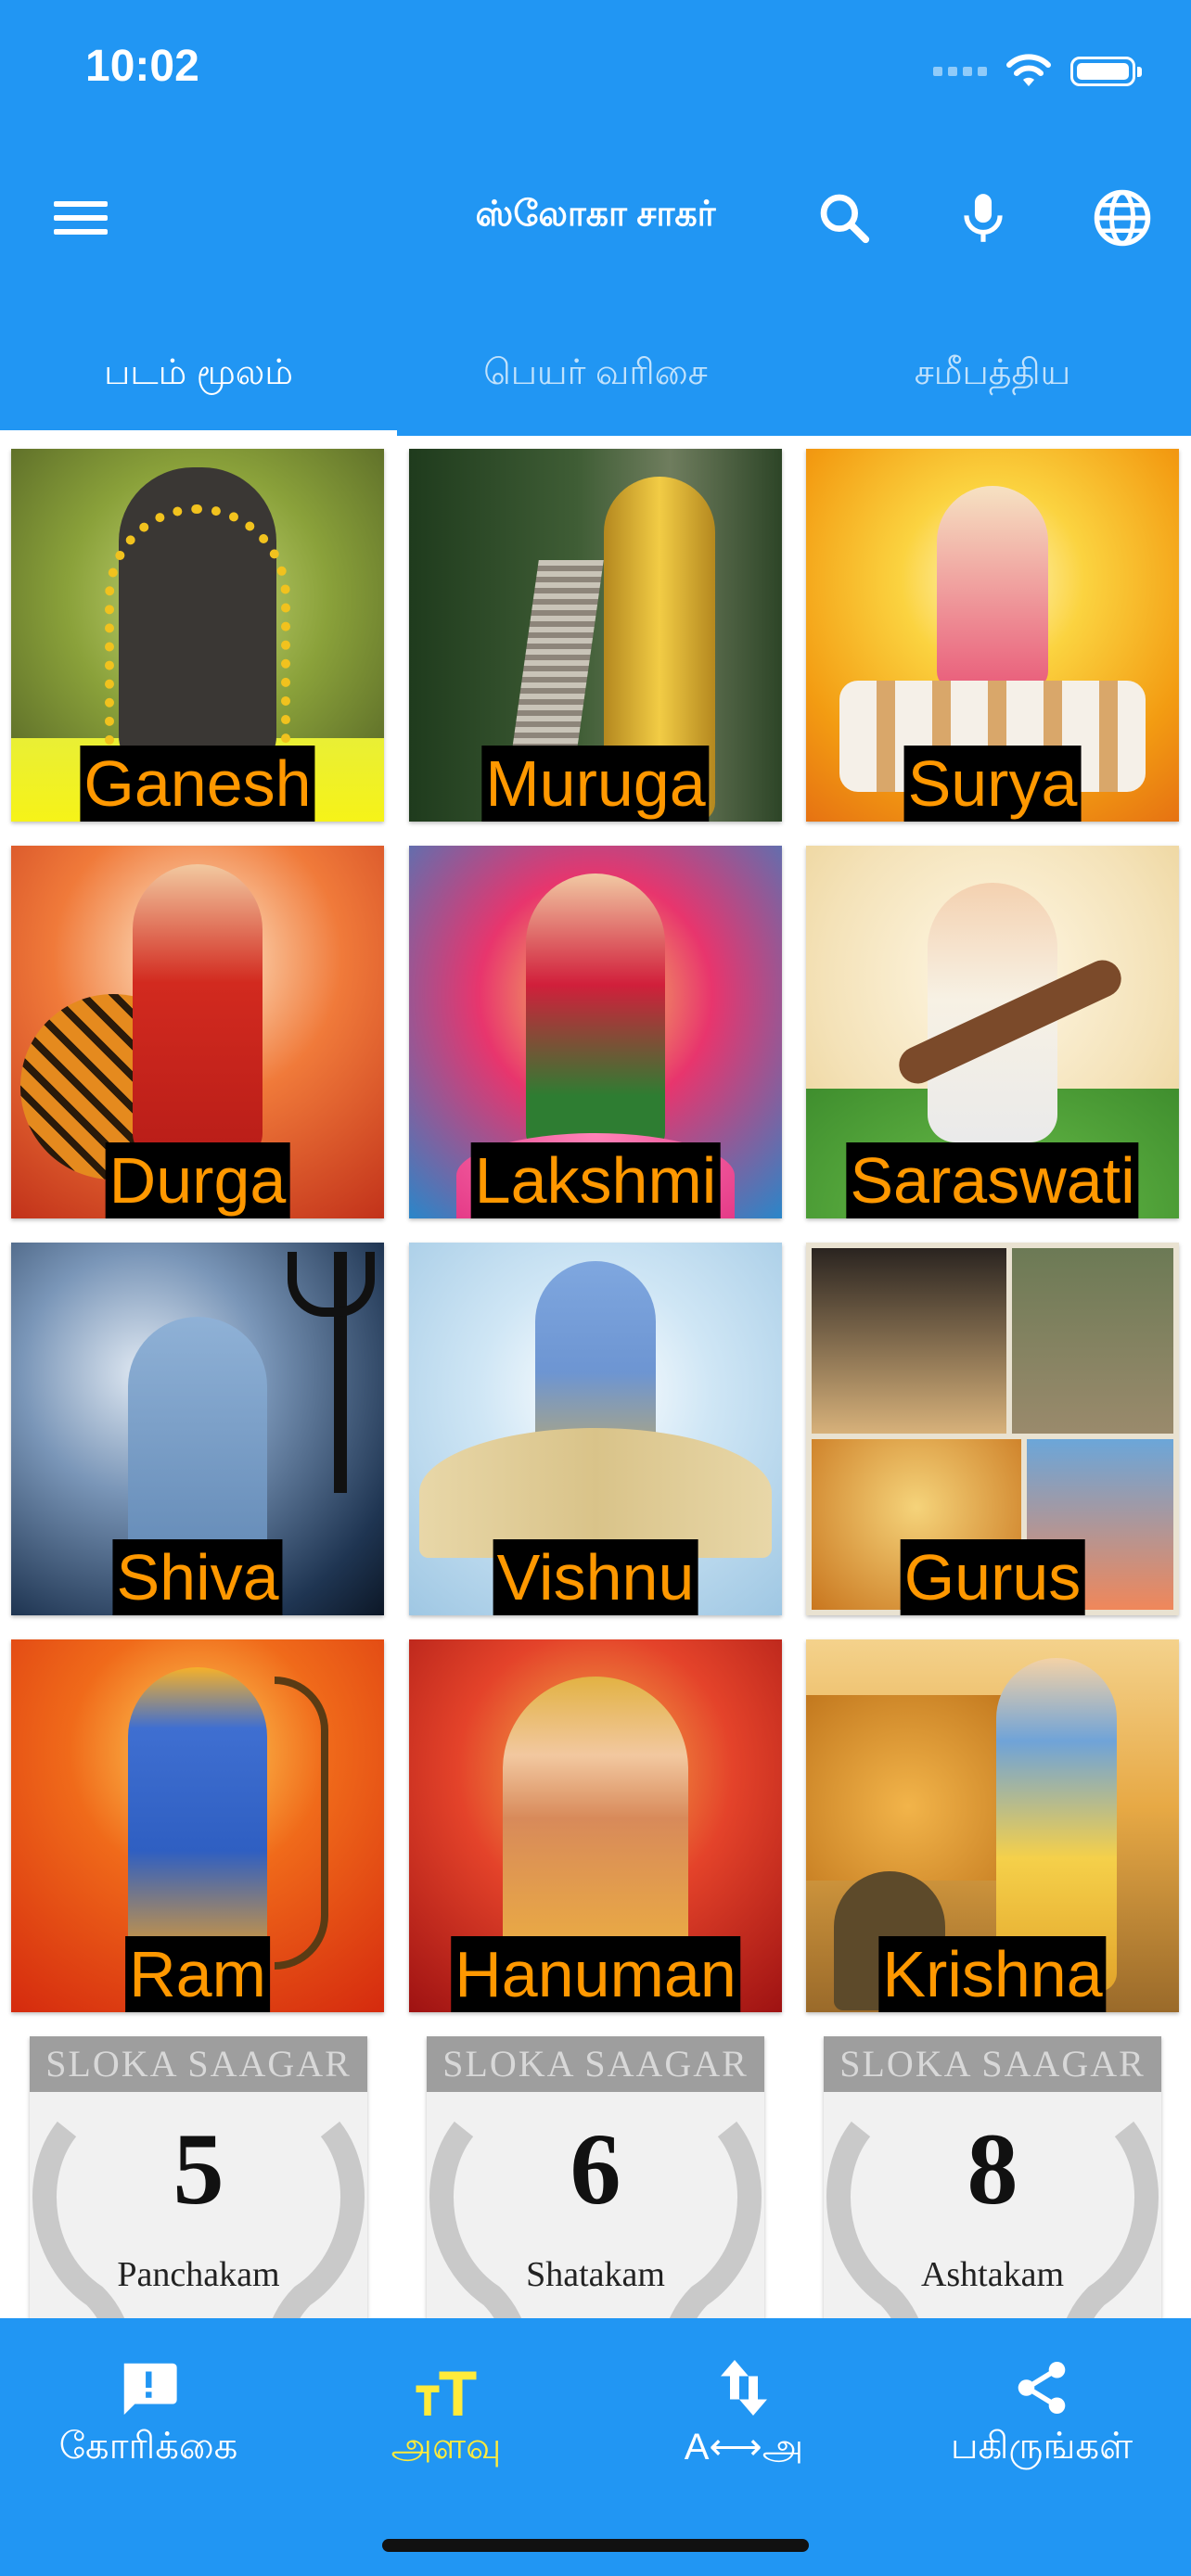 This screenshot has height=2576, width=1191. What do you see at coordinates (595, 1577) in the screenshot?
I see `deity-label: Vishnu` at bounding box center [595, 1577].